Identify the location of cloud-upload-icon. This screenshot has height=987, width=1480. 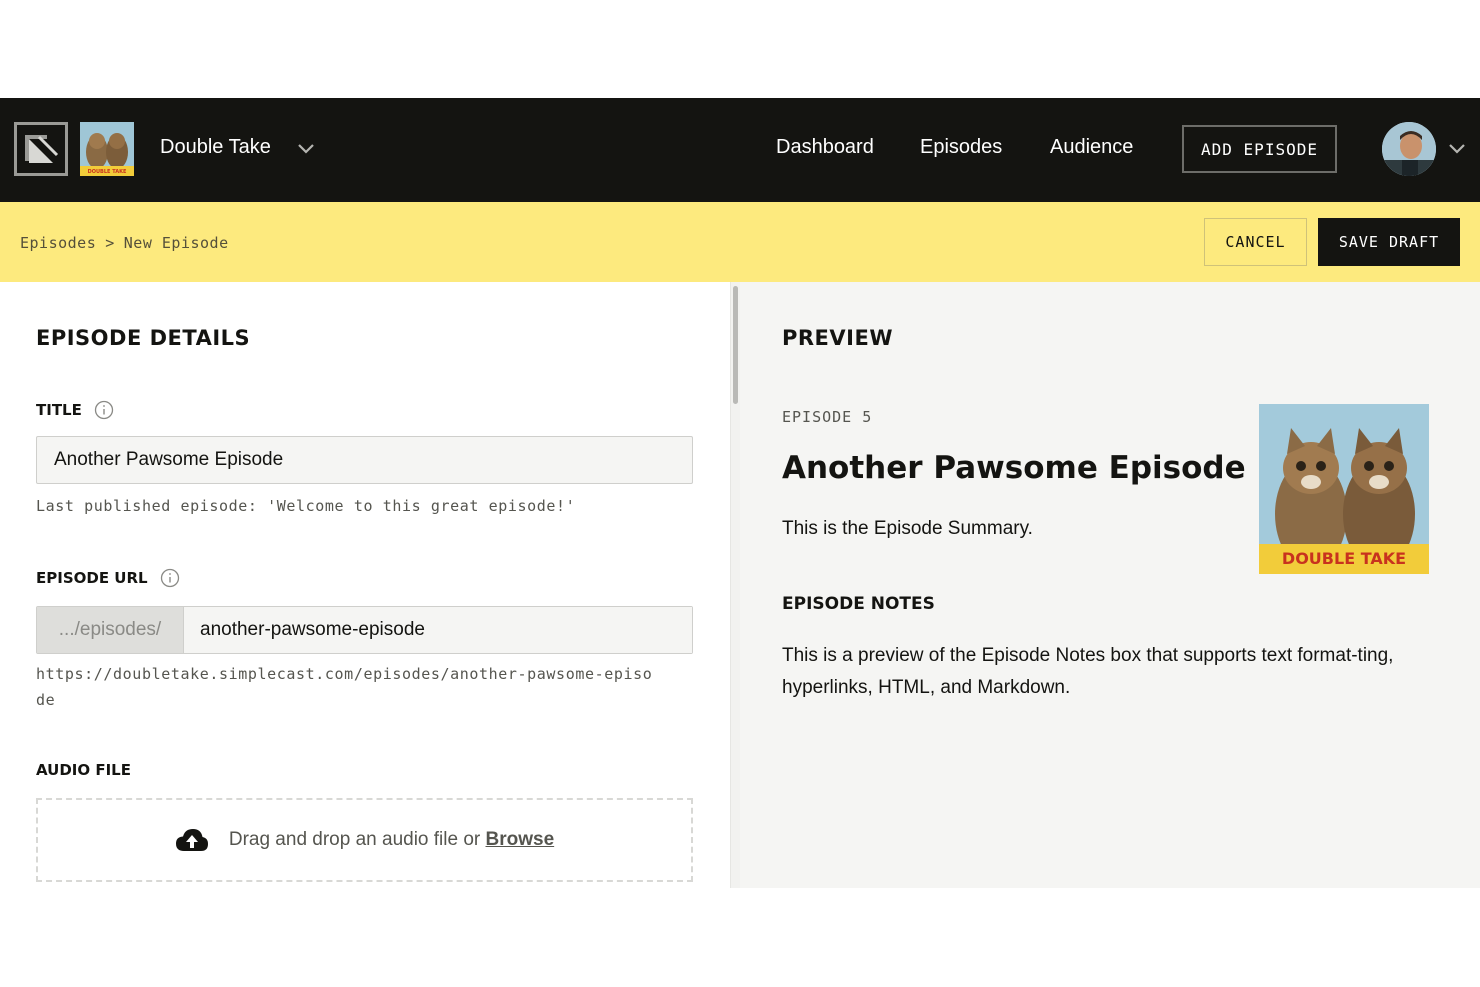
(191, 840).